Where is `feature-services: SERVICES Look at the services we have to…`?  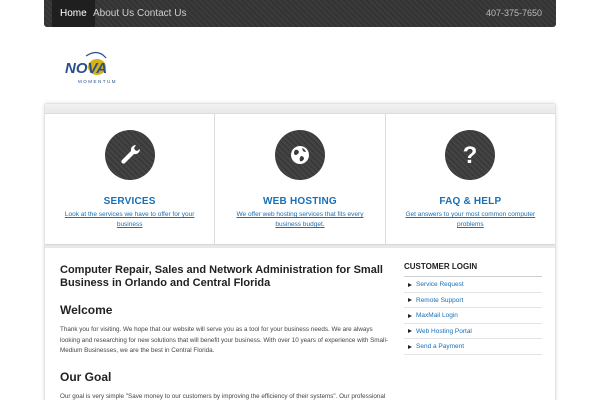 feature-services: SERVICES Look at the services we have to… is located at coordinates (130, 180).